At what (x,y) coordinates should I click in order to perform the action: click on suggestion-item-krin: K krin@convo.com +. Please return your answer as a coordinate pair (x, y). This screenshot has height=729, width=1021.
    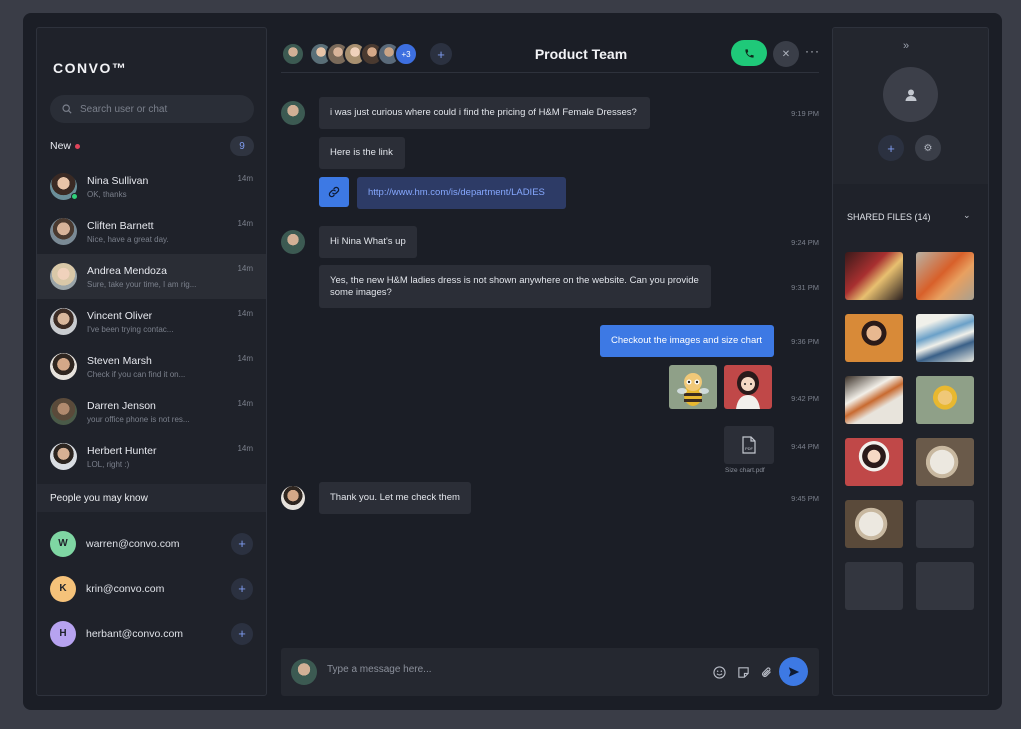
    Looking at the image, I should click on (151, 588).